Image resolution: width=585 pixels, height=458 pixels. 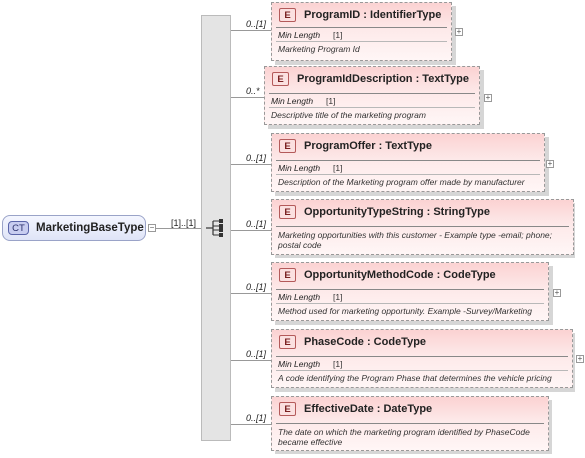 What do you see at coordinates (253, 91) in the screenshot?
I see `element-cardinality: 0..*` at bounding box center [253, 91].